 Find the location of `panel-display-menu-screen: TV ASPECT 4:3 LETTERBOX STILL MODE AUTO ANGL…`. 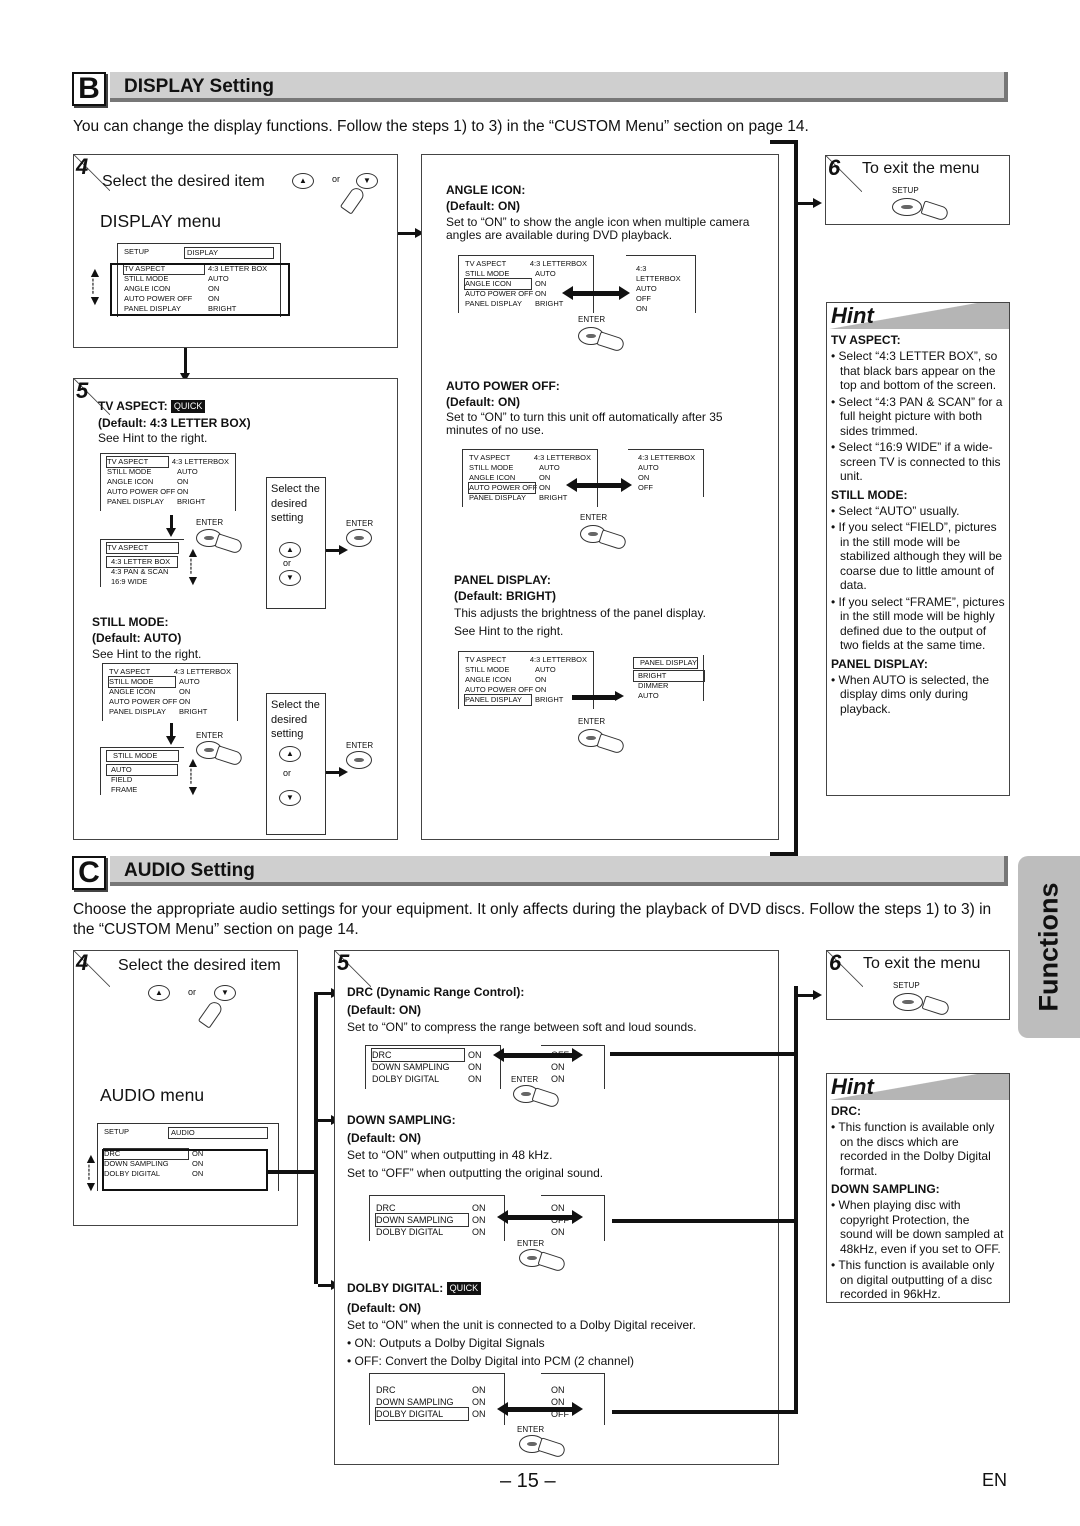

panel-display-menu-screen: TV ASPECT 4:3 LETTERBOX STILL MODE AUTO ANGL… is located at coordinates (526, 680).